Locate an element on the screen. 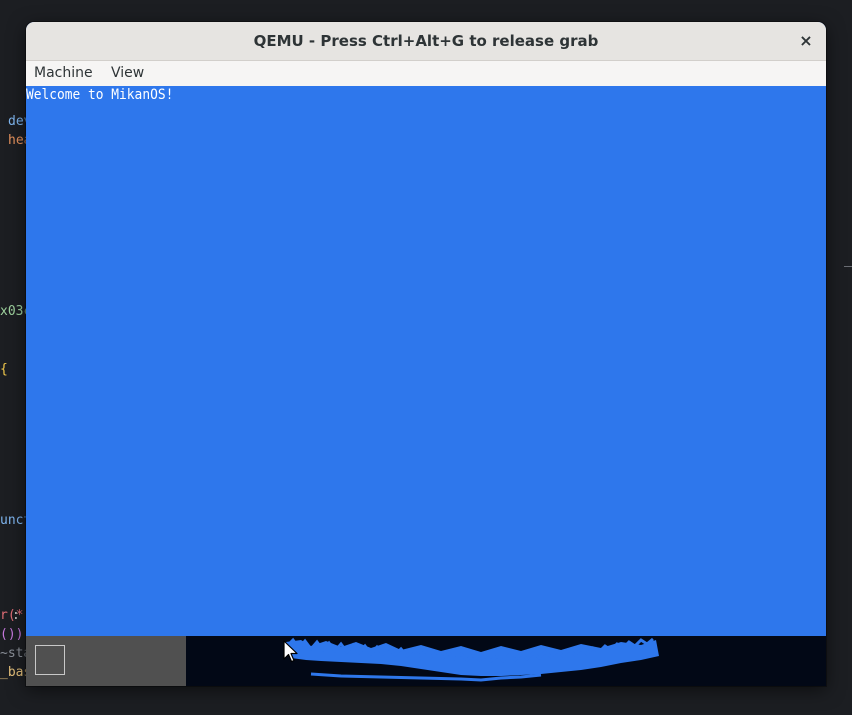 The height and width of the screenshot is (715, 852). close-button: × is located at coordinates (806, 41).